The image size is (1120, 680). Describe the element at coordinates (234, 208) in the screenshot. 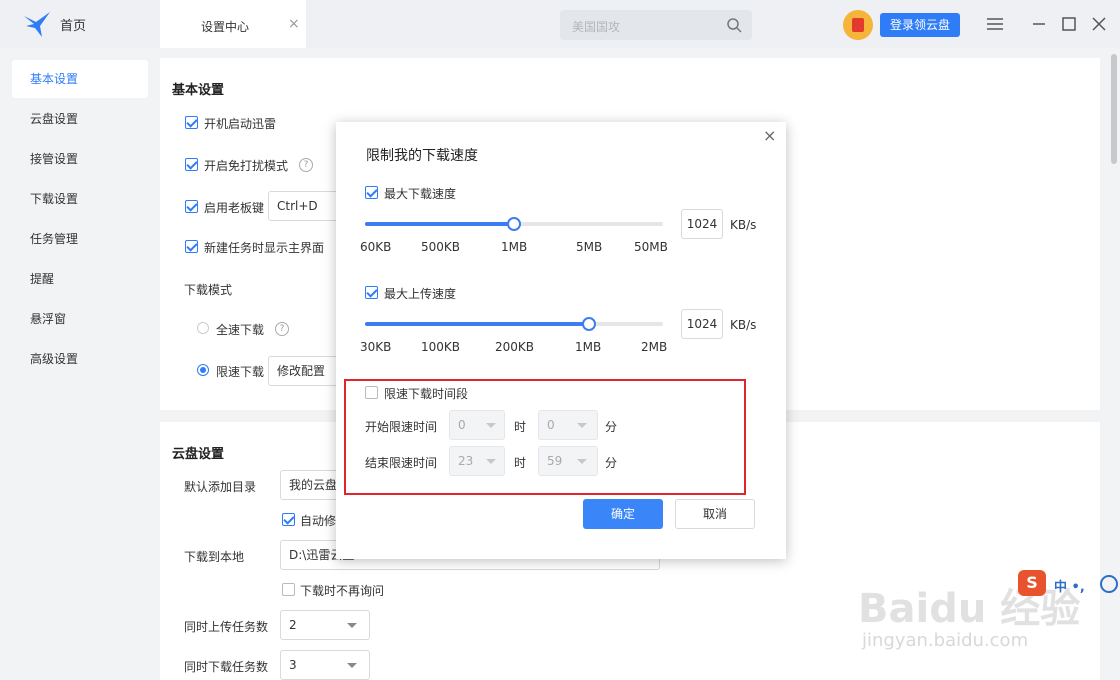

I see `bosskey-label: 启用老板键` at that location.